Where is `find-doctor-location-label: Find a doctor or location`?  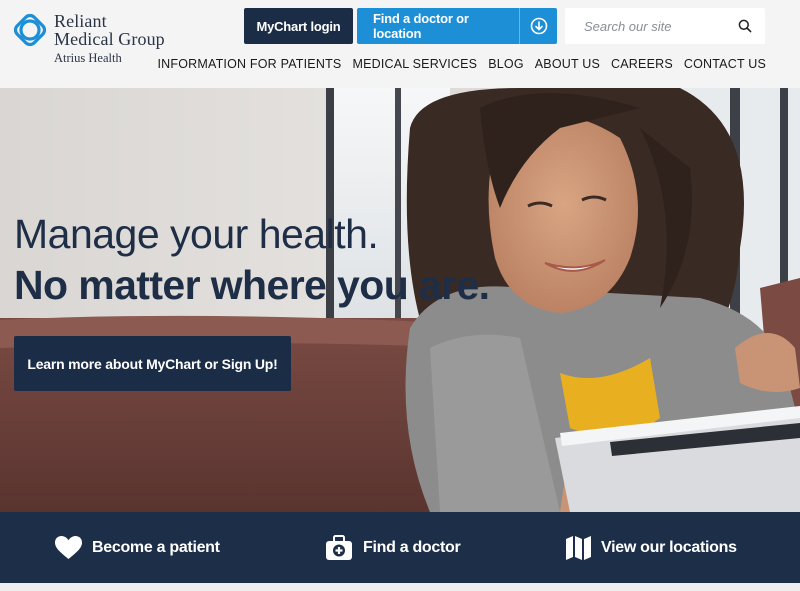
find-doctor-location-label: Find a doctor or location is located at coordinates (421, 26).